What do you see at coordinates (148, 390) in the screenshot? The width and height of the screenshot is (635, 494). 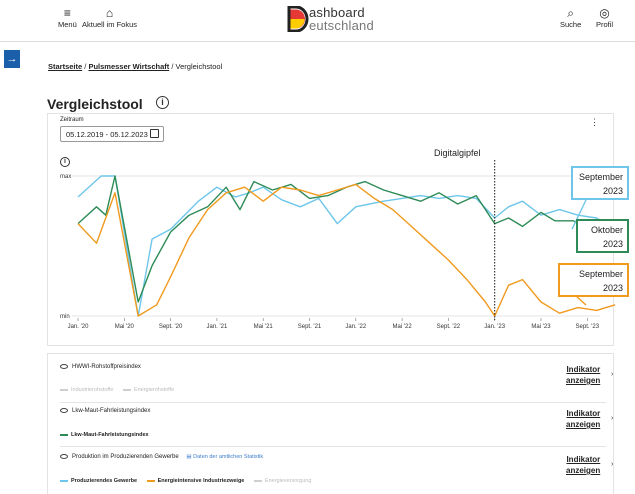 I see `legend-item: Energierohstoffe` at bounding box center [148, 390].